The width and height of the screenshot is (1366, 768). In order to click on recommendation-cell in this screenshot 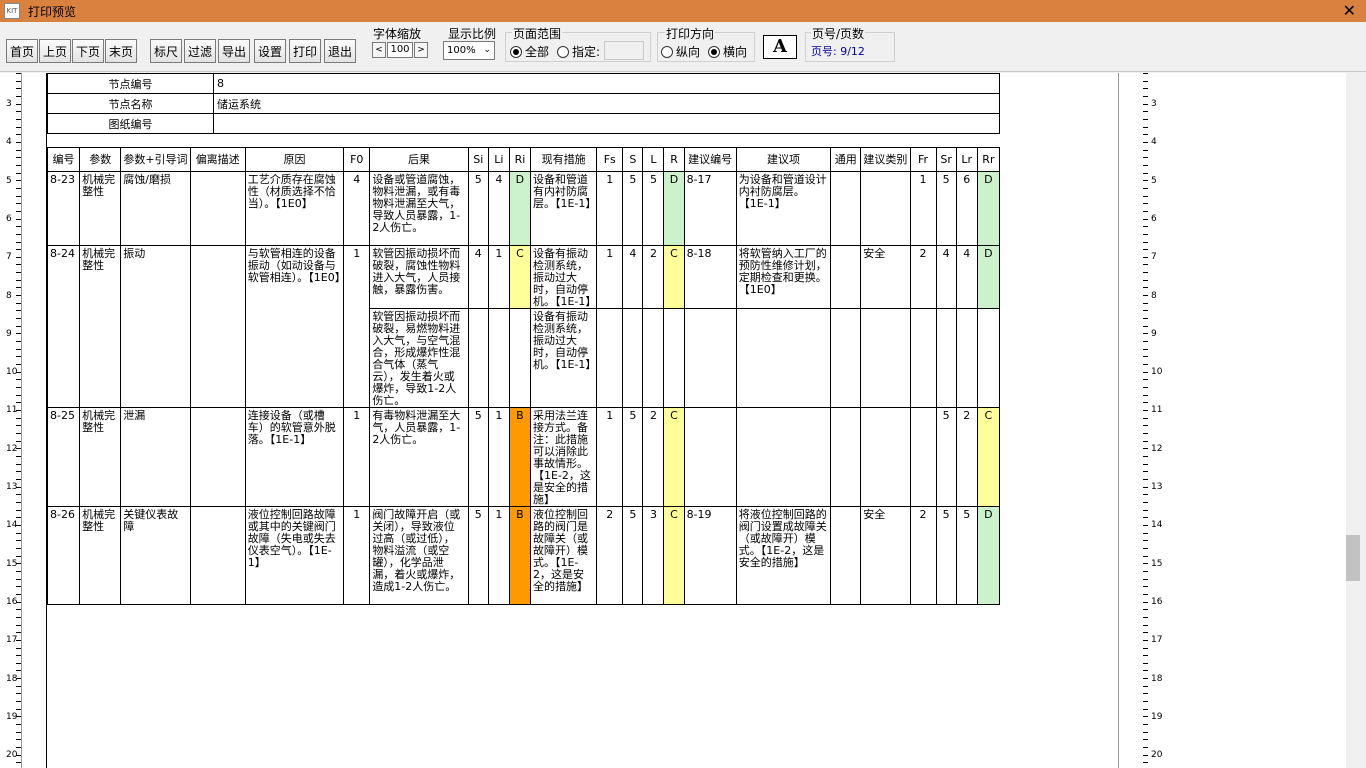, I will do `click(783, 358)`.